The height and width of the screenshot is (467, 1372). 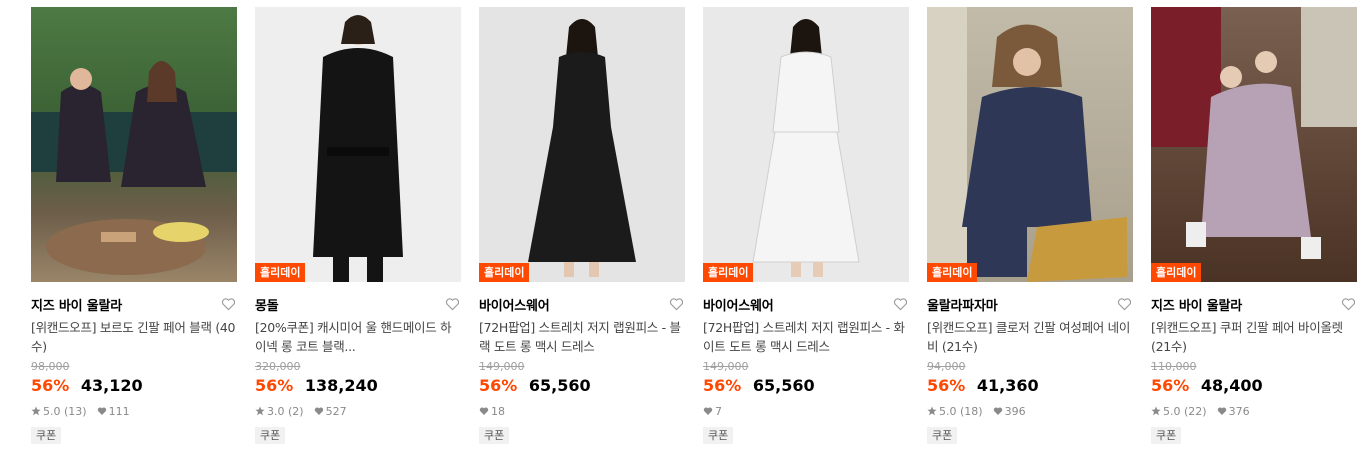 What do you see at coordinates (1030, 337) in the screenshot?
I see `product-title: [위캔드오프] 클로저 긴팔 여성페어 네이비 (21수)` at bounding box center [1030, 337].